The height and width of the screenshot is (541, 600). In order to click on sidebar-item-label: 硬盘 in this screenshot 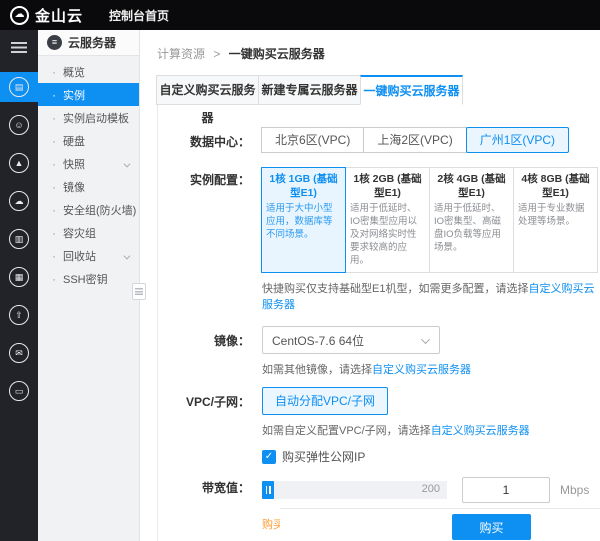, I will do `click(74, 141)`.